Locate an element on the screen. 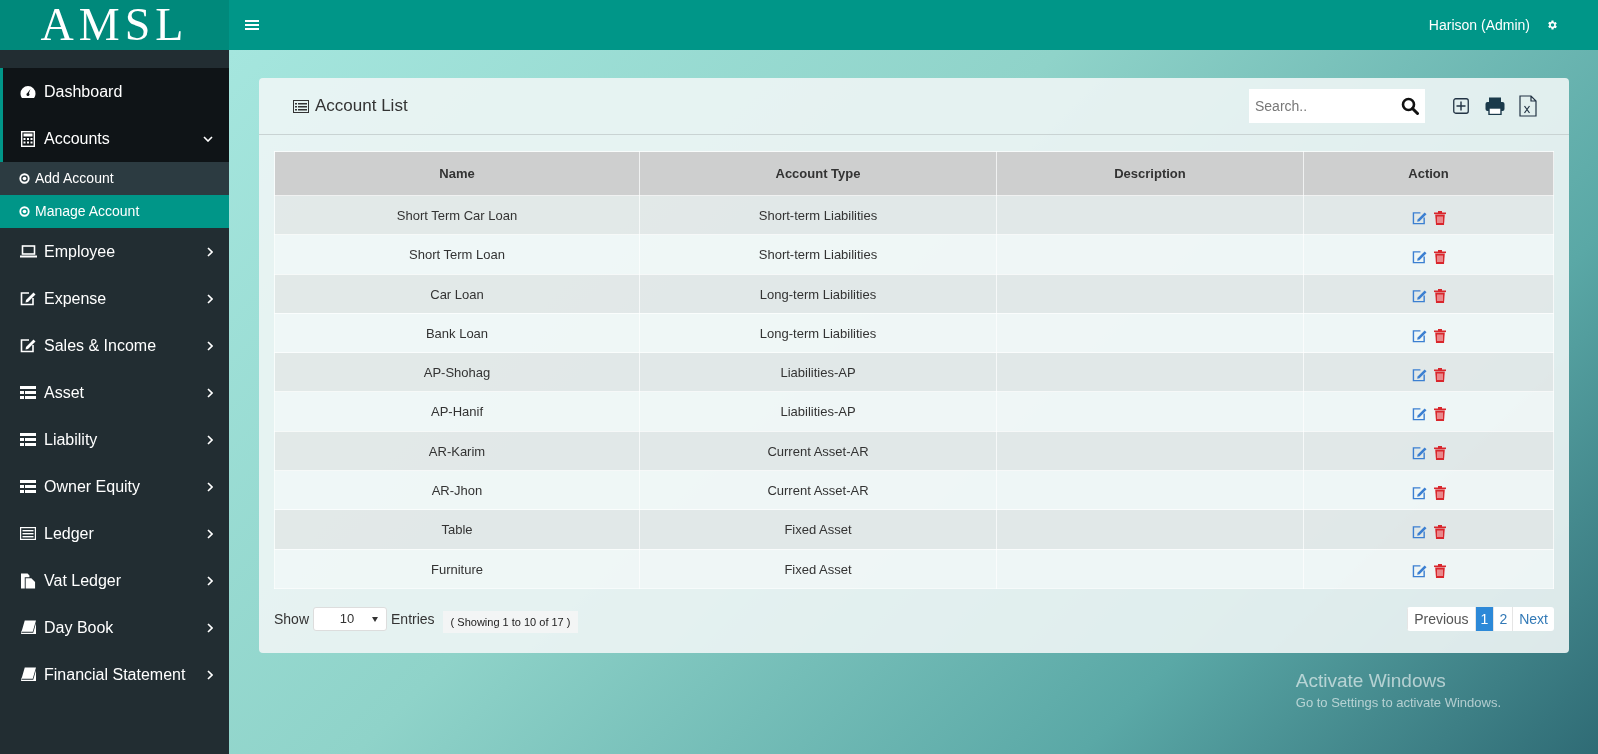 This screenshot has height=754, width=1598. sidebar-item: Expense is located at coordinates (114, 298).